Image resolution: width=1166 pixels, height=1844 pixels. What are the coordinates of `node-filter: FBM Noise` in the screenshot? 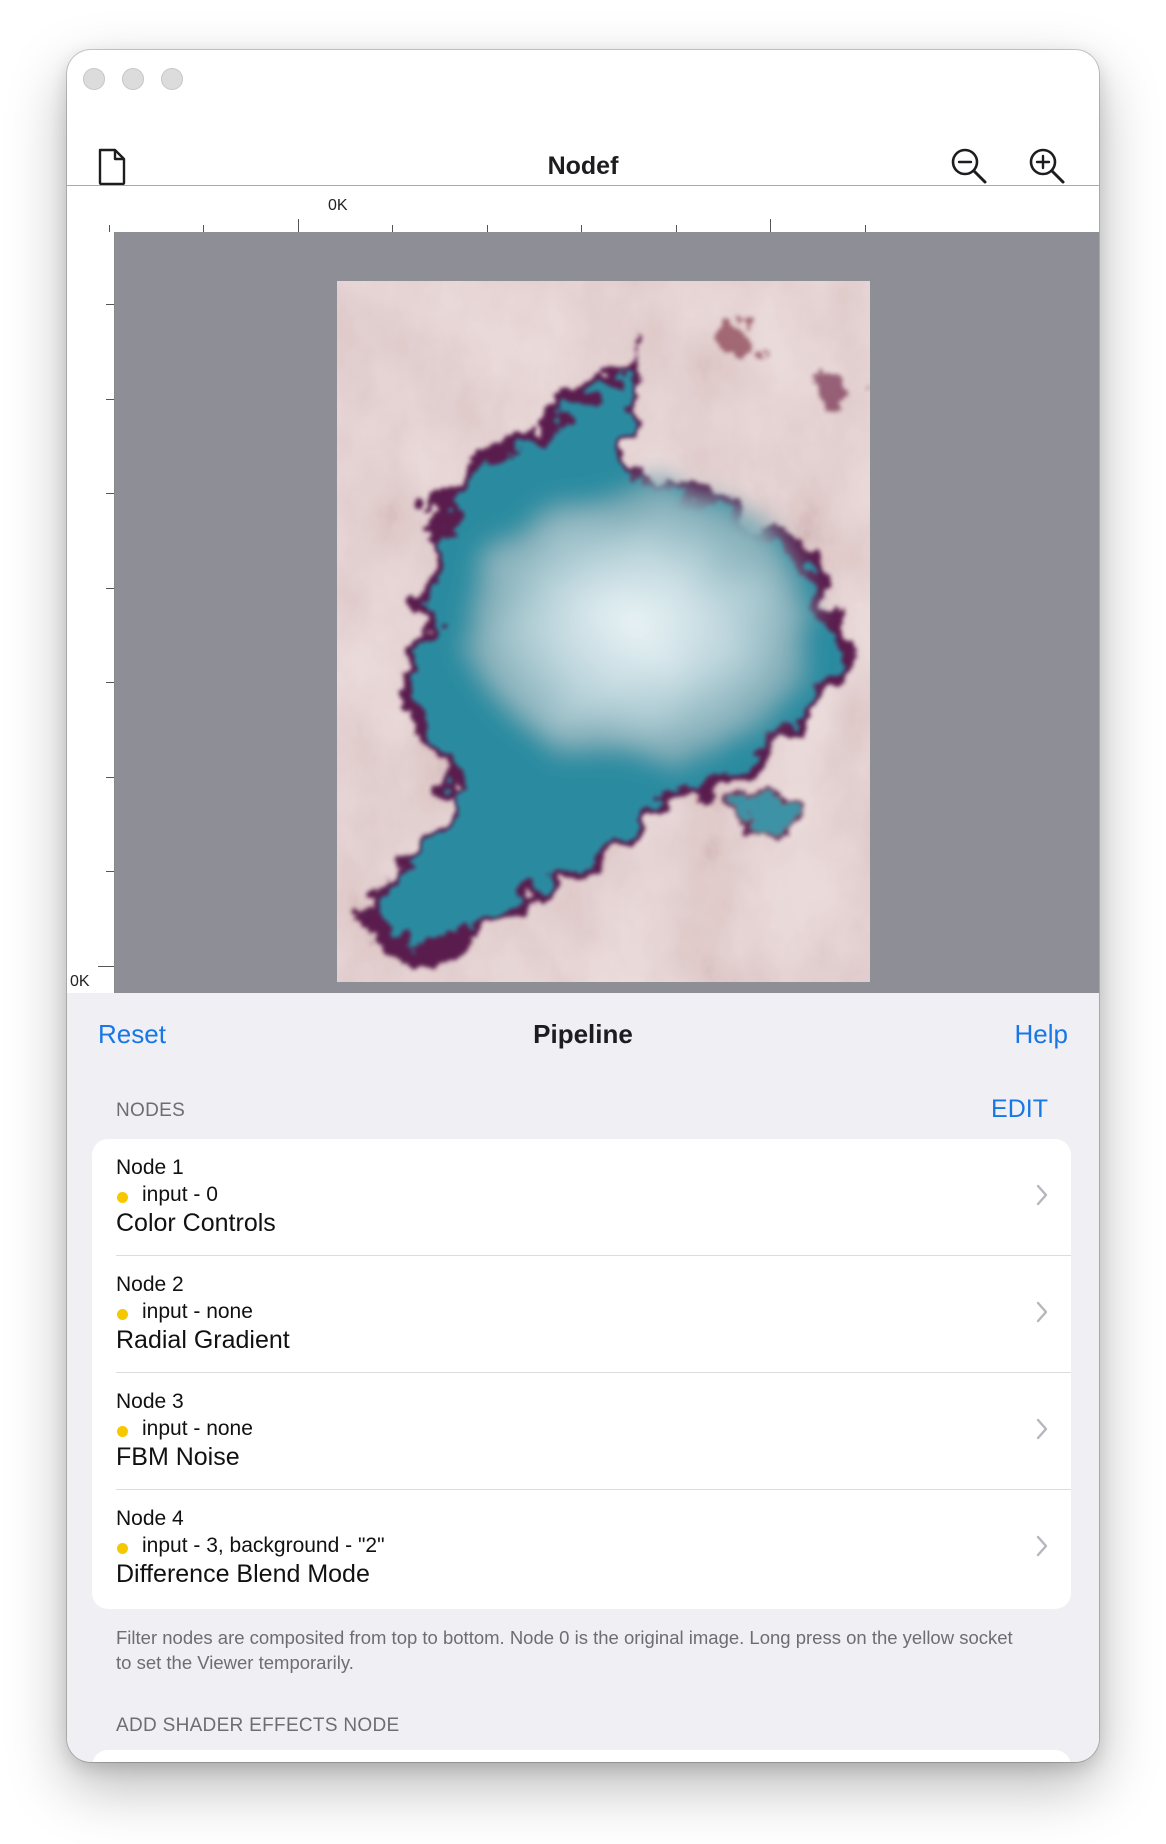 It's located at (178, 1457).